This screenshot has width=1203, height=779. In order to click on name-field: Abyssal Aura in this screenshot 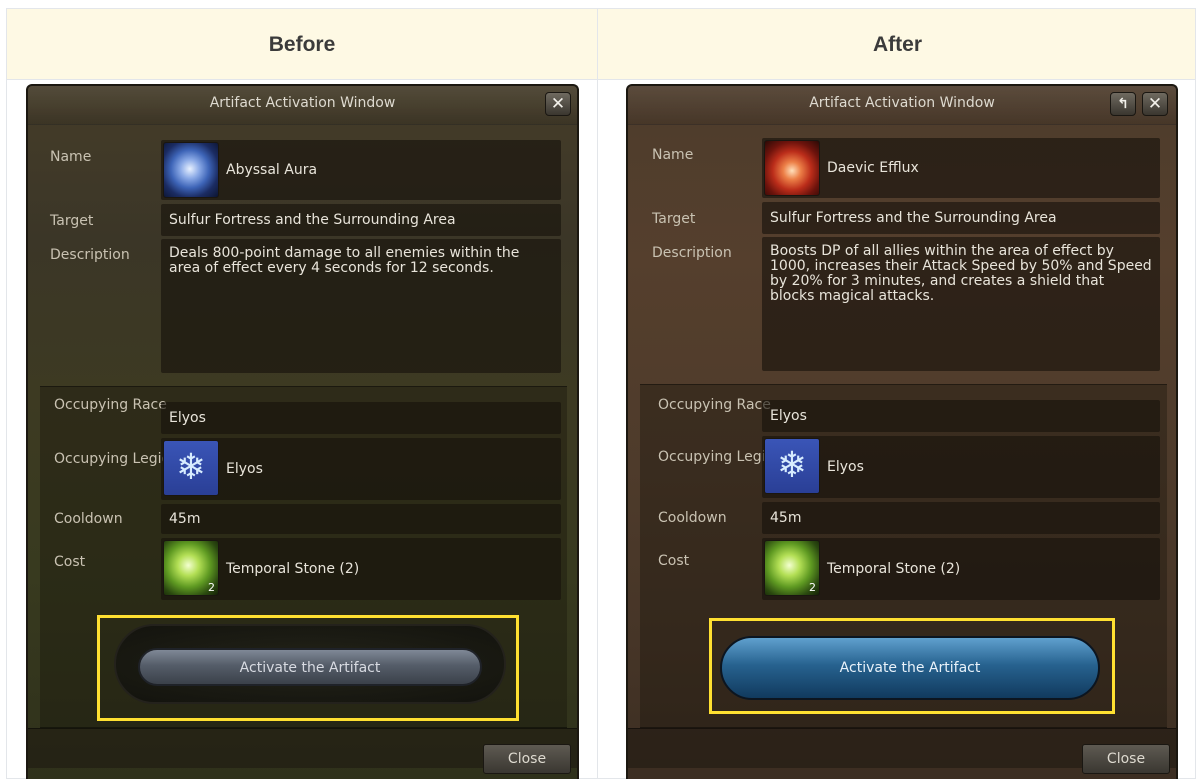, I will do `click(361, 170)`.